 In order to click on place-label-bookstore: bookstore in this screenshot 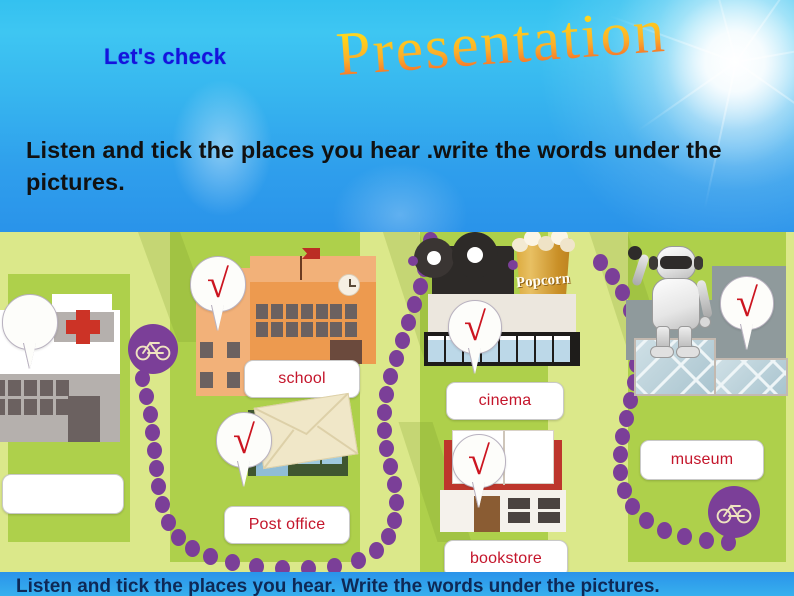, I will do `click(506, 556)`.